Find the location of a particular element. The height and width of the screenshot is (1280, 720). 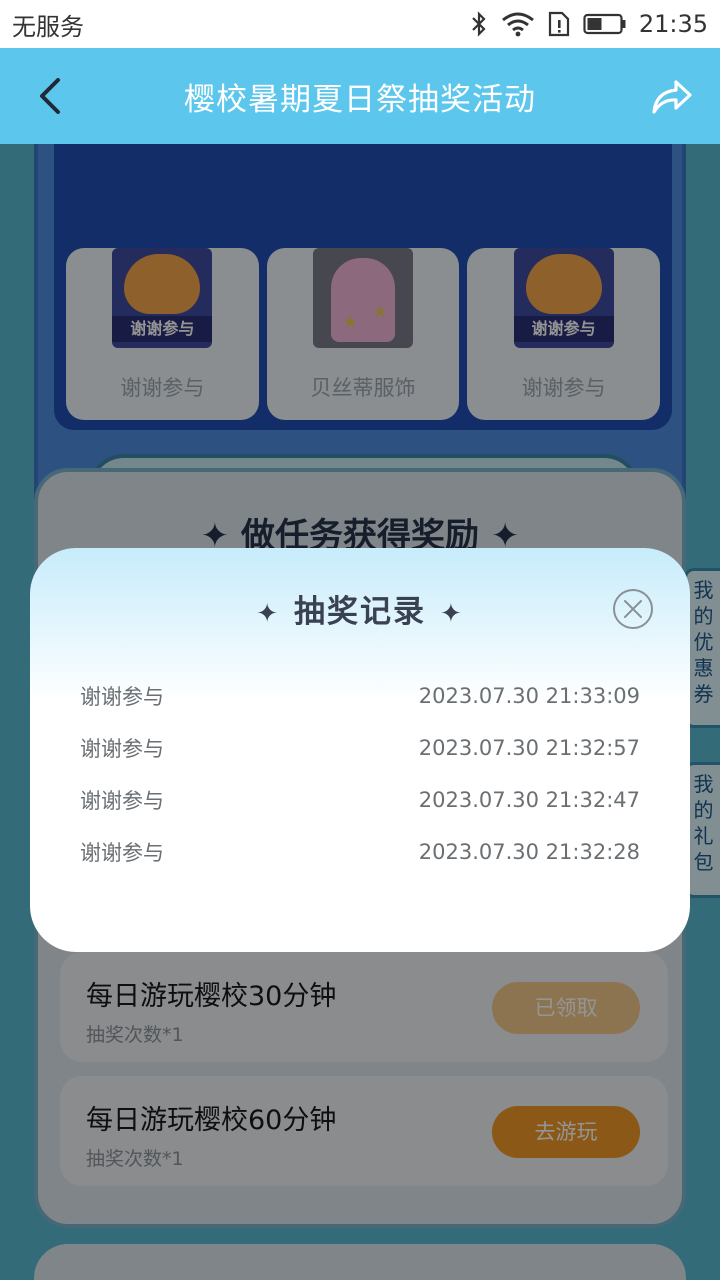

status-bar: 无服务 21:35 is located at coordinates (360, 24).